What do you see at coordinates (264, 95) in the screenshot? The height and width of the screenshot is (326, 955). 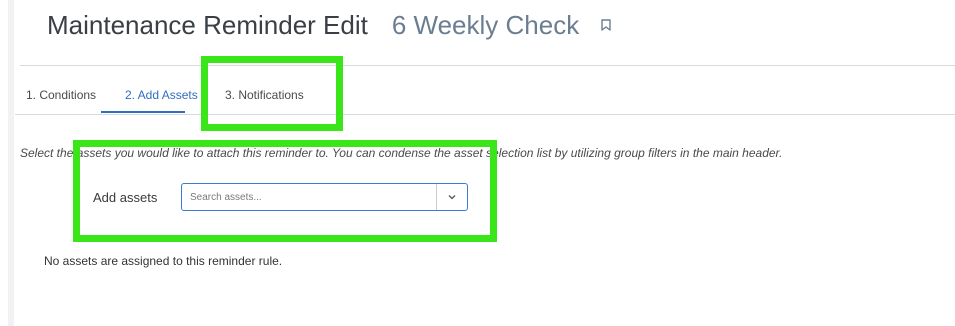 I see `tab-notifications: 3. Notifications` at bounding box center [264, 95].